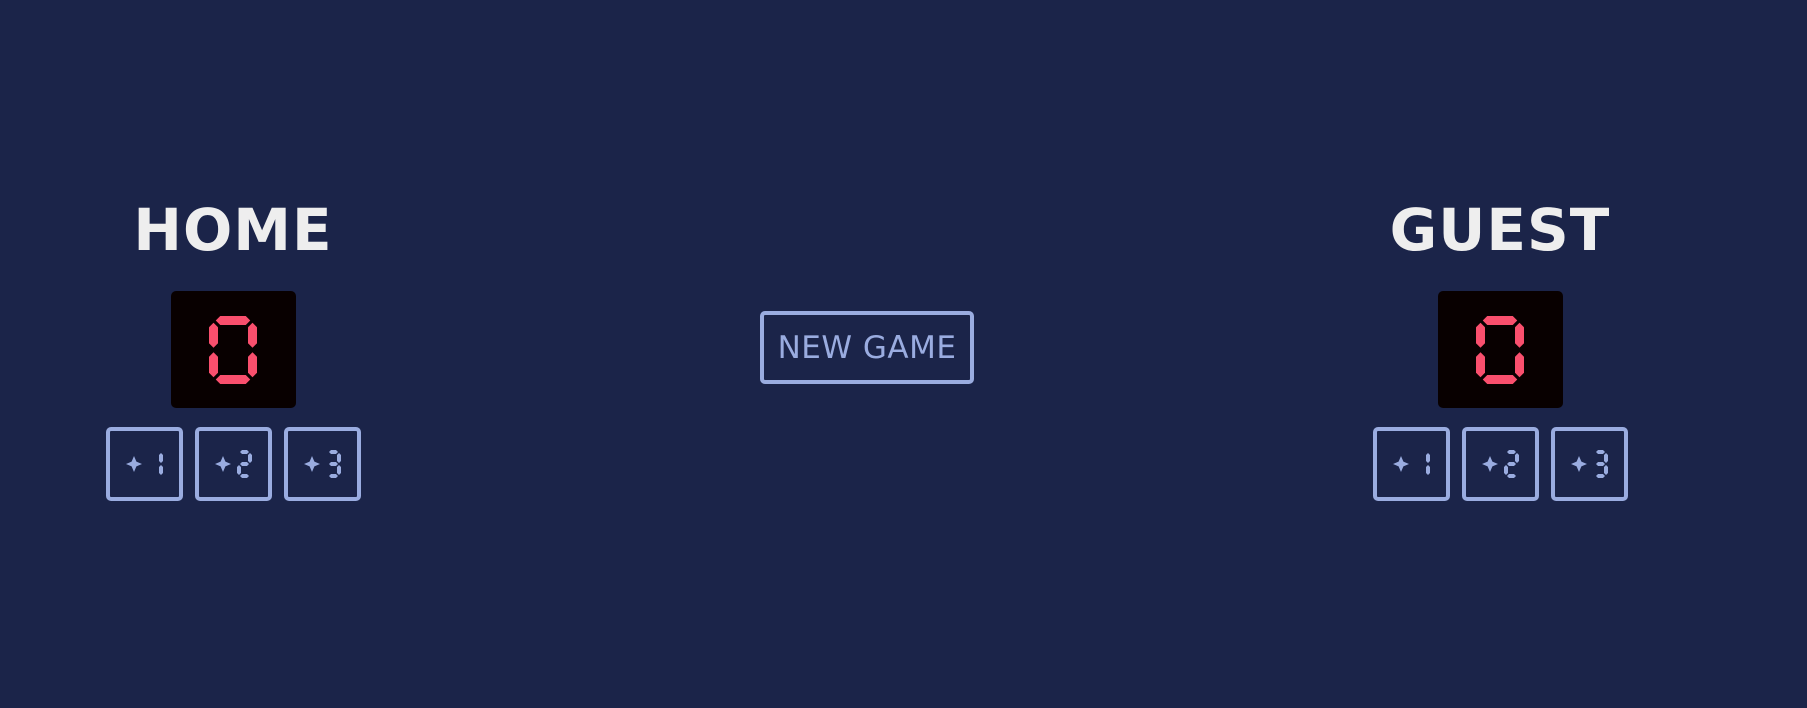 Image resolution: width=1807 pixels, height=708 pixels. I want to click on new-game-button: NEW GAME, so click(867, 347).